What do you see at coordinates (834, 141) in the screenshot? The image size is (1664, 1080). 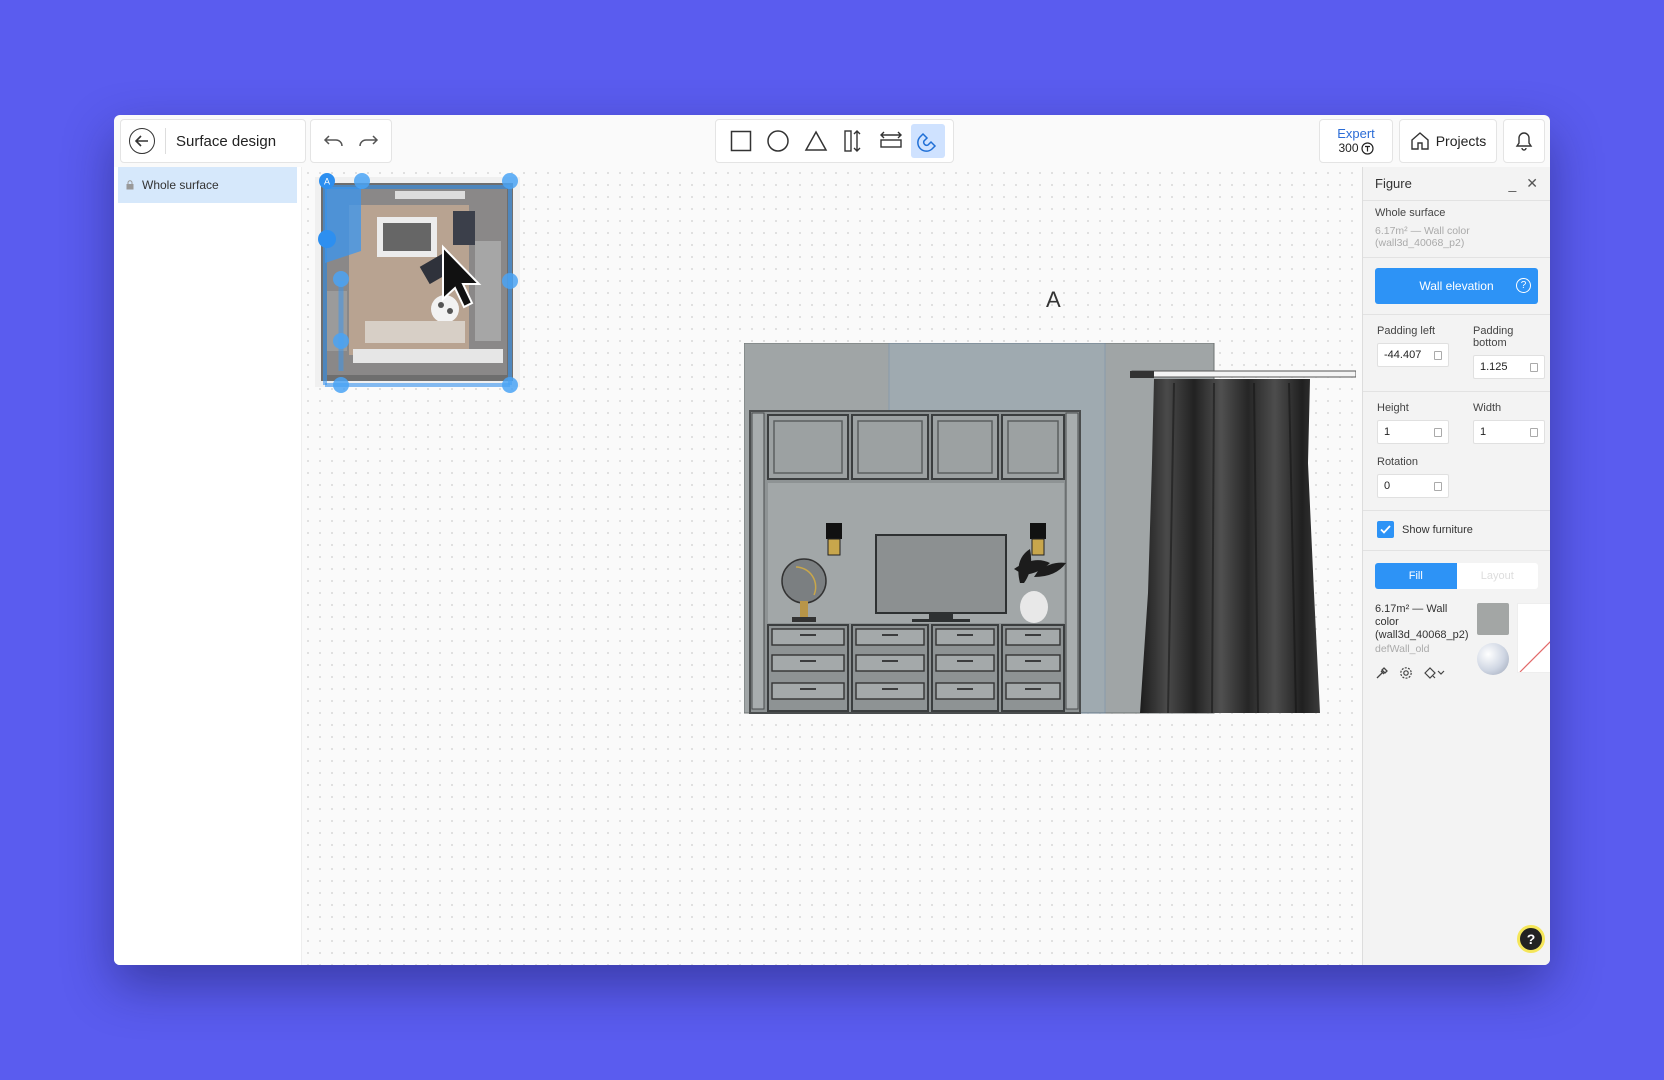 I see `drawing-toolbar` at bounding box center [834, 141].